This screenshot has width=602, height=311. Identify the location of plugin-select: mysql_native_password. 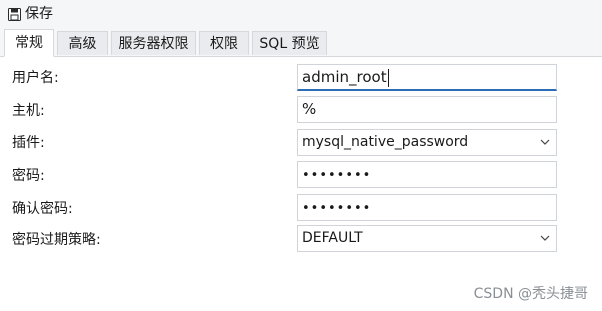
(427, 142).